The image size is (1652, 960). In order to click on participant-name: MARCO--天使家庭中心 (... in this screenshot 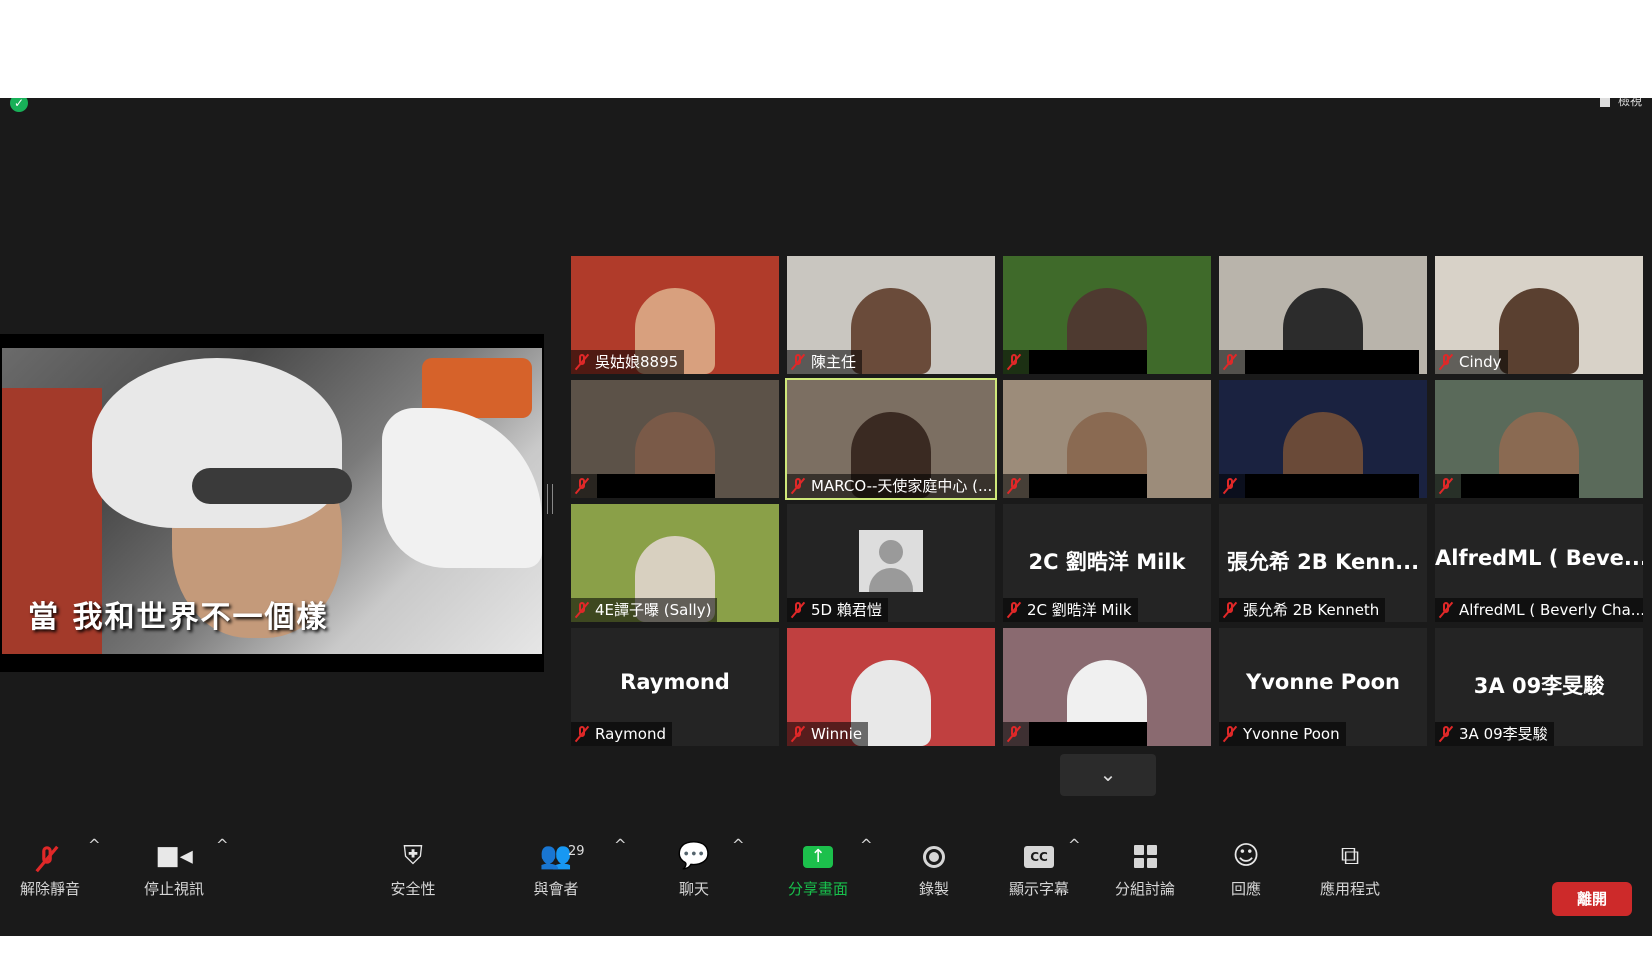, I will do `click(902, 486)`.